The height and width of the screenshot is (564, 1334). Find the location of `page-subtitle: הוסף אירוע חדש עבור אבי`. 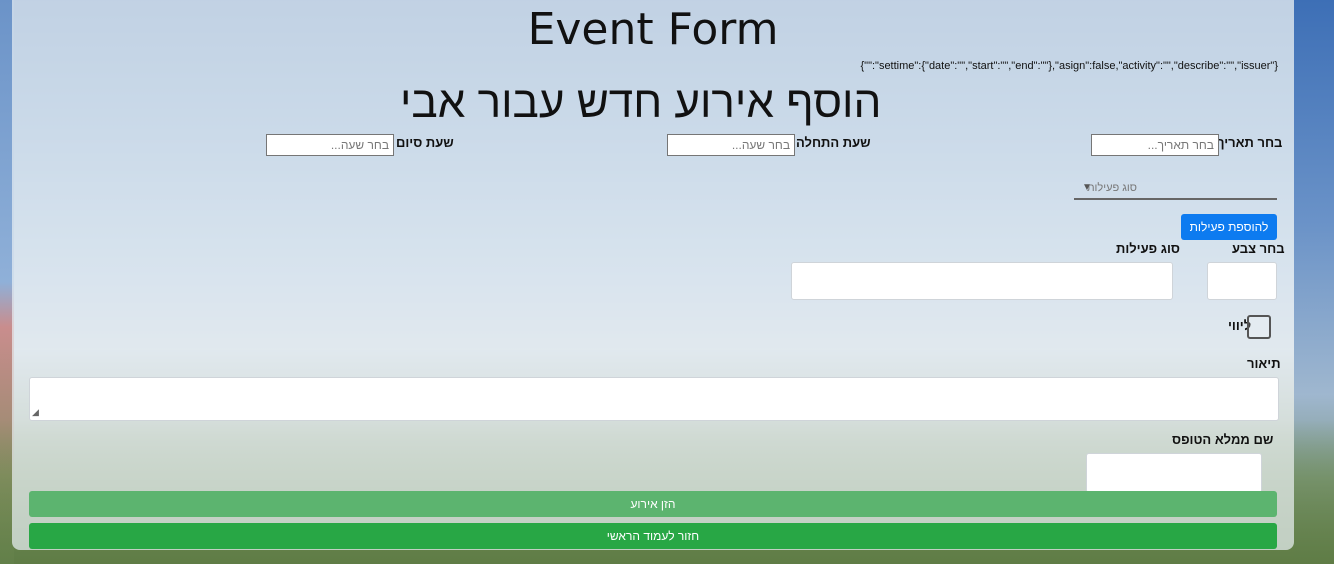

page-subtitle: הוסף אירוע חדש עבור אבי is located at coordinates (641, 102).